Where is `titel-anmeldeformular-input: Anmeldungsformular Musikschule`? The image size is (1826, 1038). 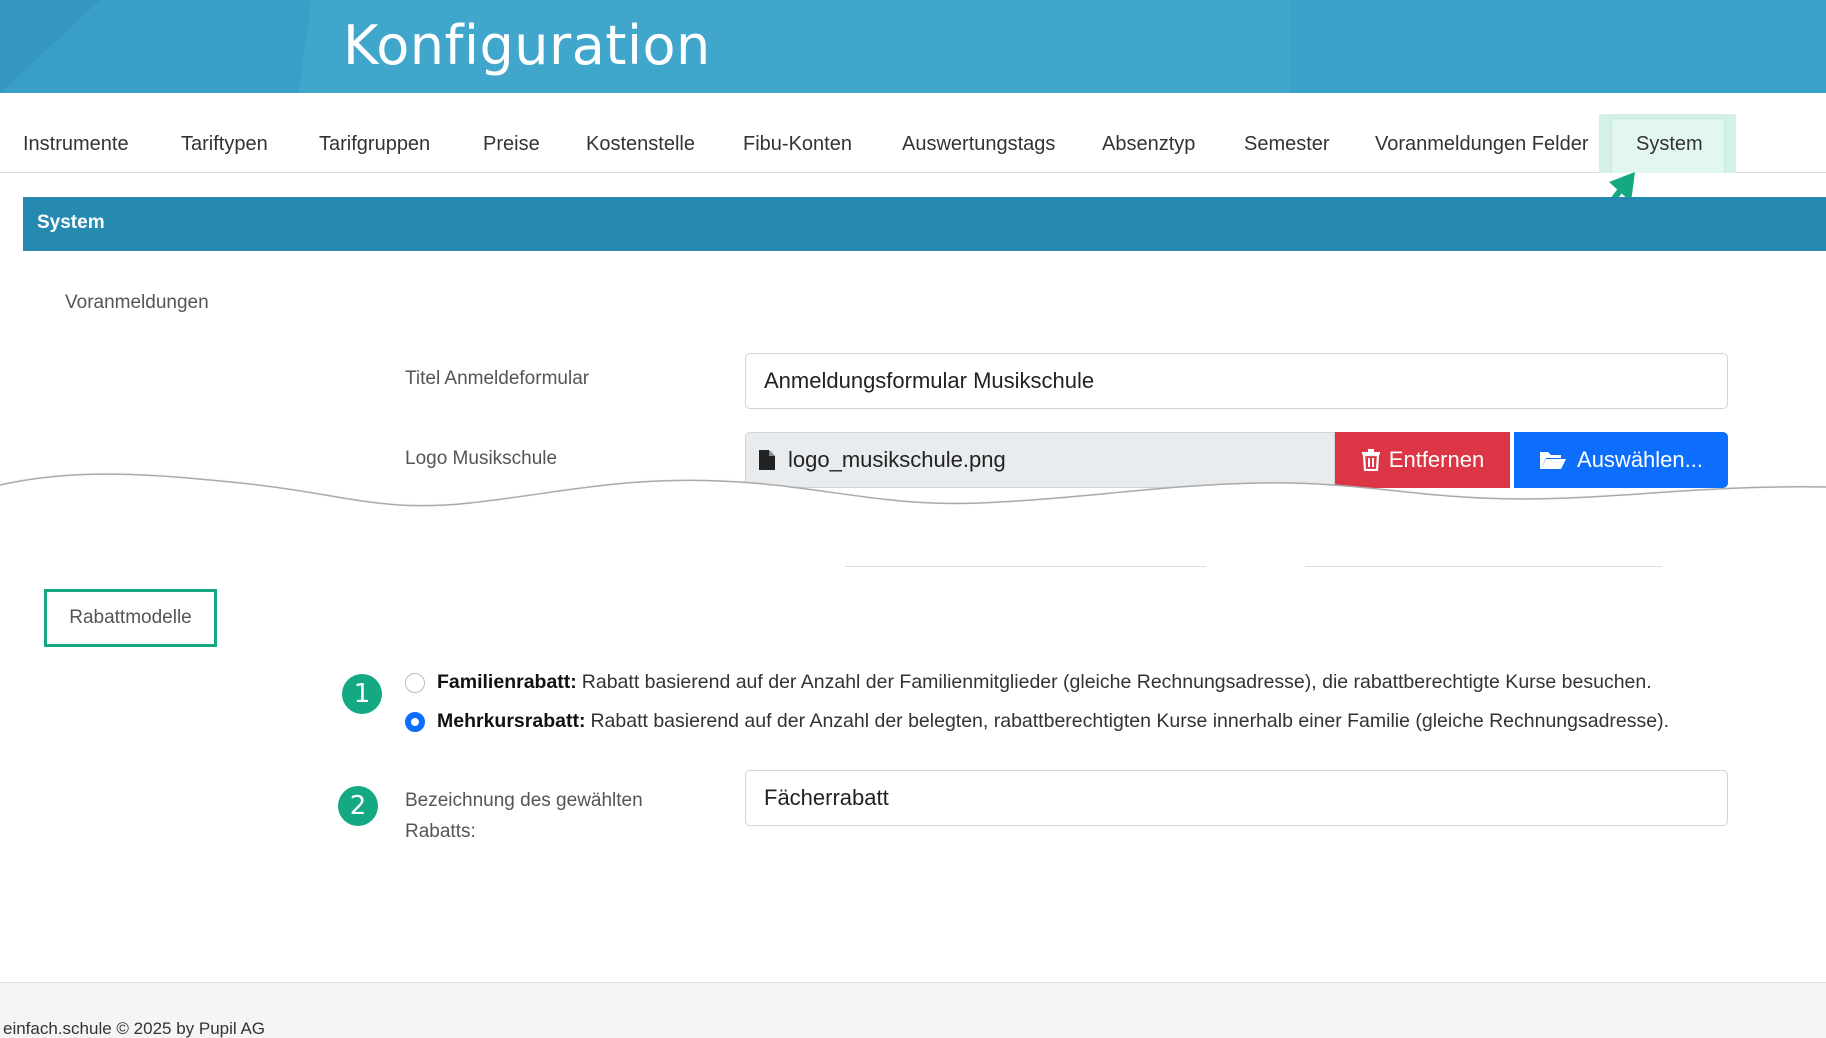 titel-anmeldeformular-input: Anmeldungsformular Musikschule is located at coordinates (1236, 381).